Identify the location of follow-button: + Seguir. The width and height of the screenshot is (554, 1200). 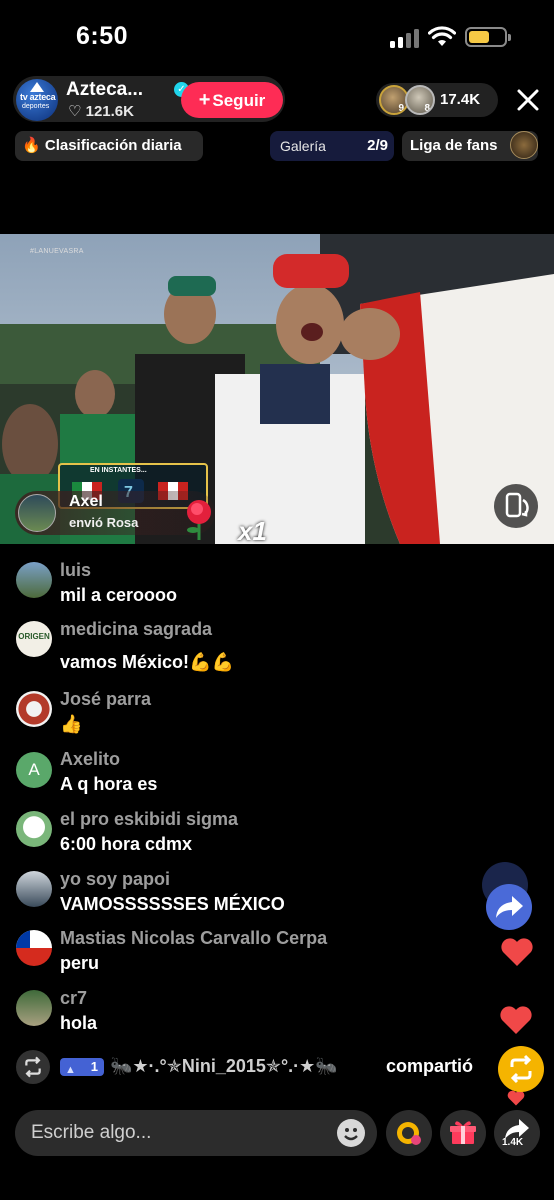
(232, 100).